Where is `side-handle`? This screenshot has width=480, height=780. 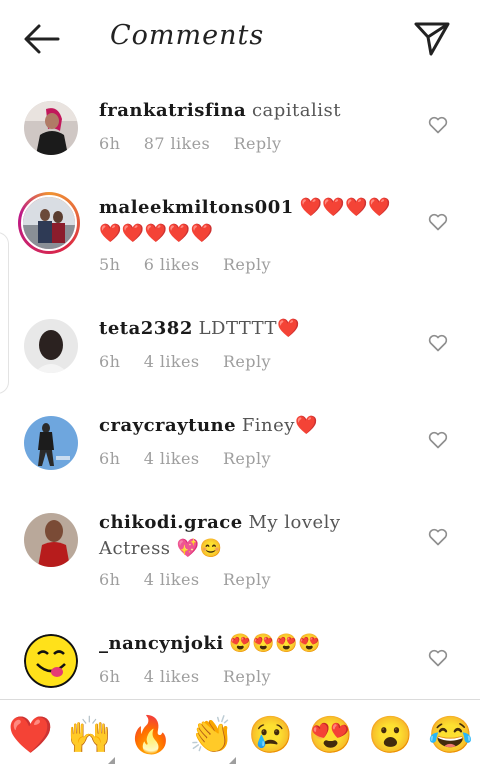 side-handle is located at coordinates (4, 313).